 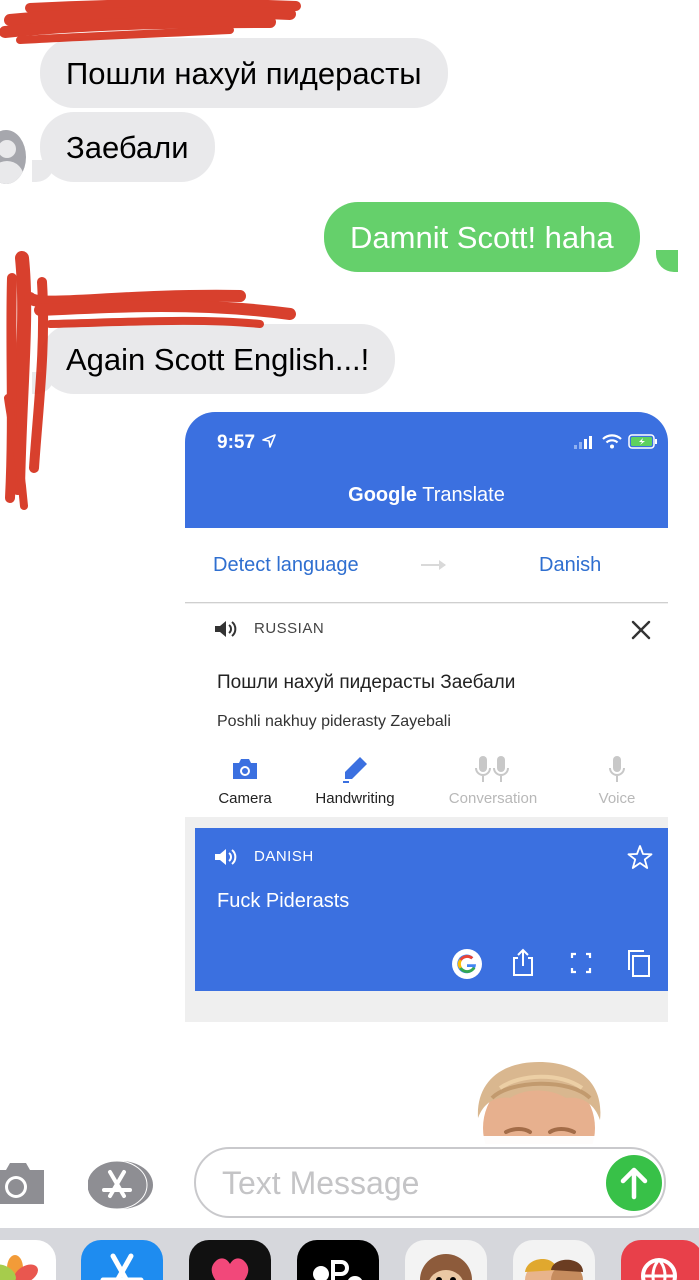 I want to click on photos-app-icon, so click(x=28, y=1260).